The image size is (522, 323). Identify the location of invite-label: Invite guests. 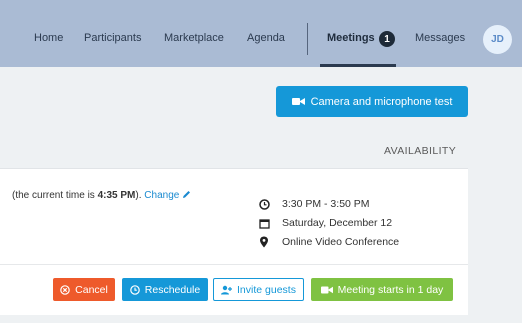
(266, 289).